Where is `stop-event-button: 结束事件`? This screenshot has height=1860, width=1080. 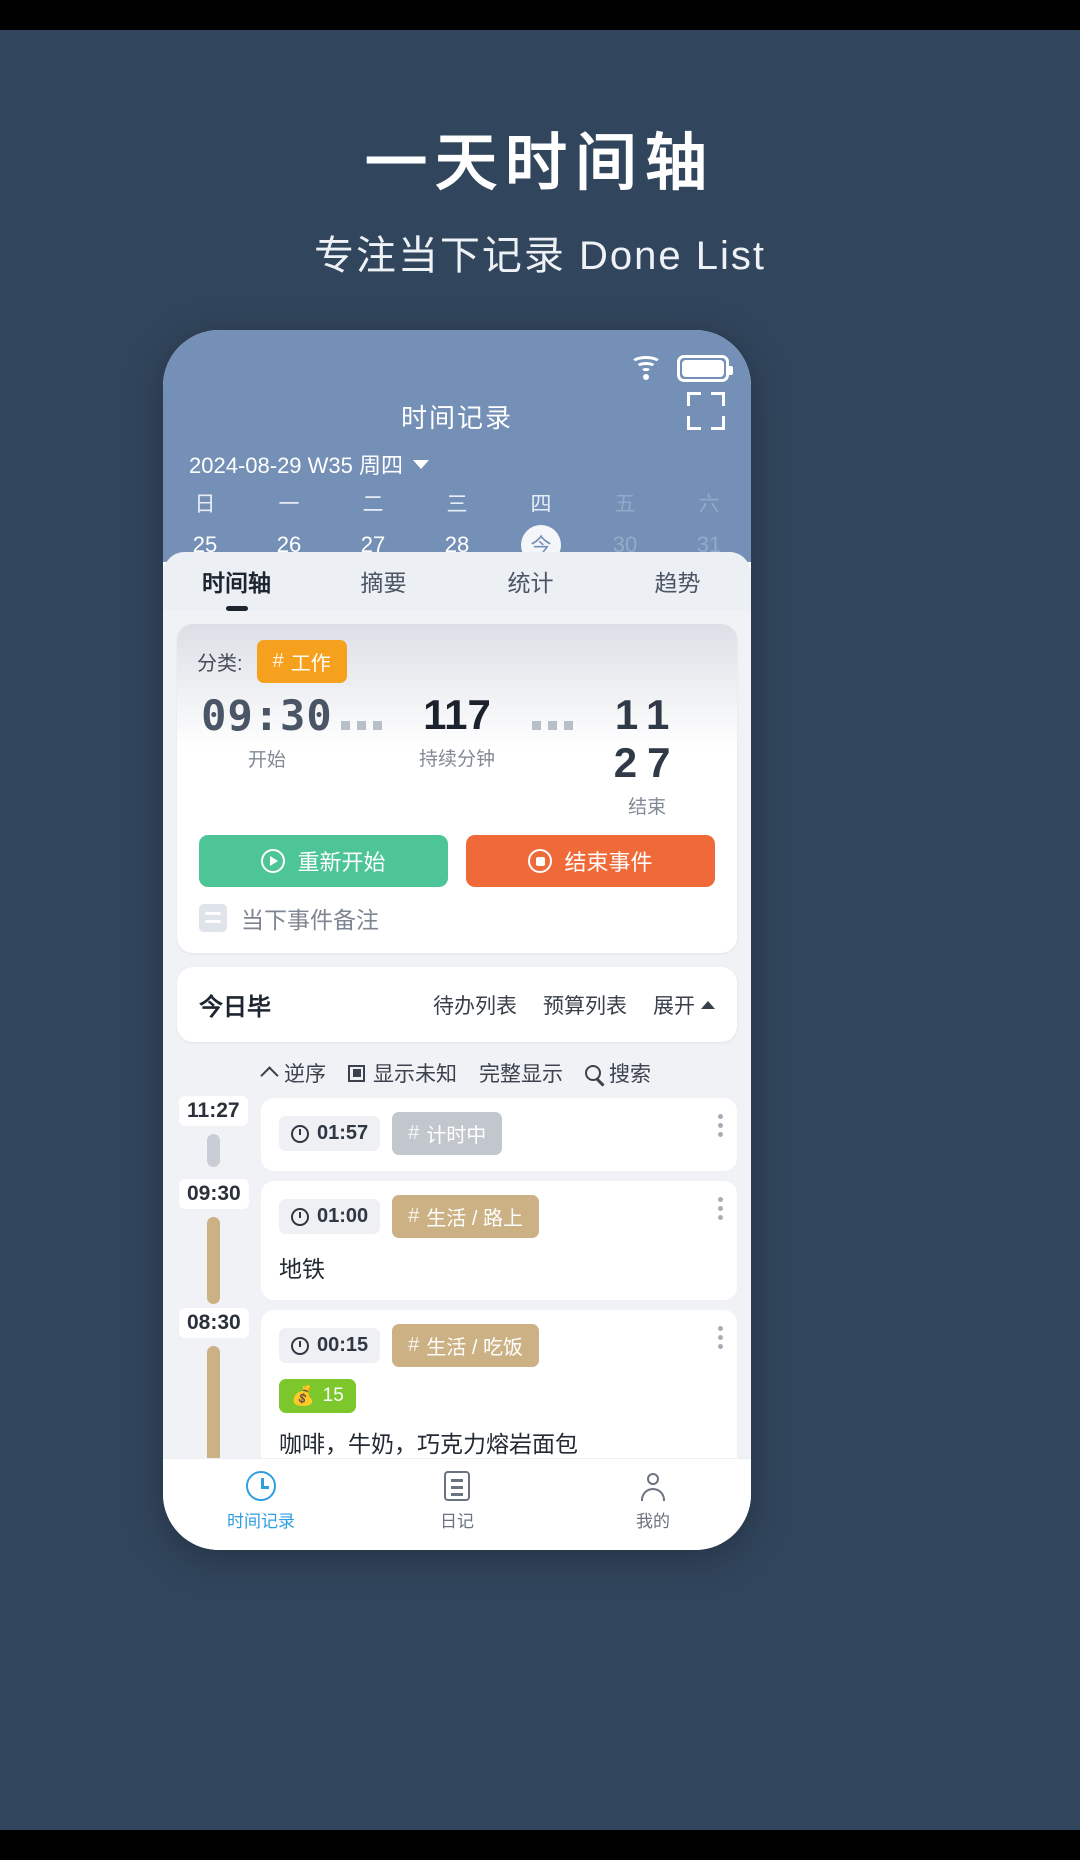 stop-event-button: 结束事件 is located at coordinates (590, 861).